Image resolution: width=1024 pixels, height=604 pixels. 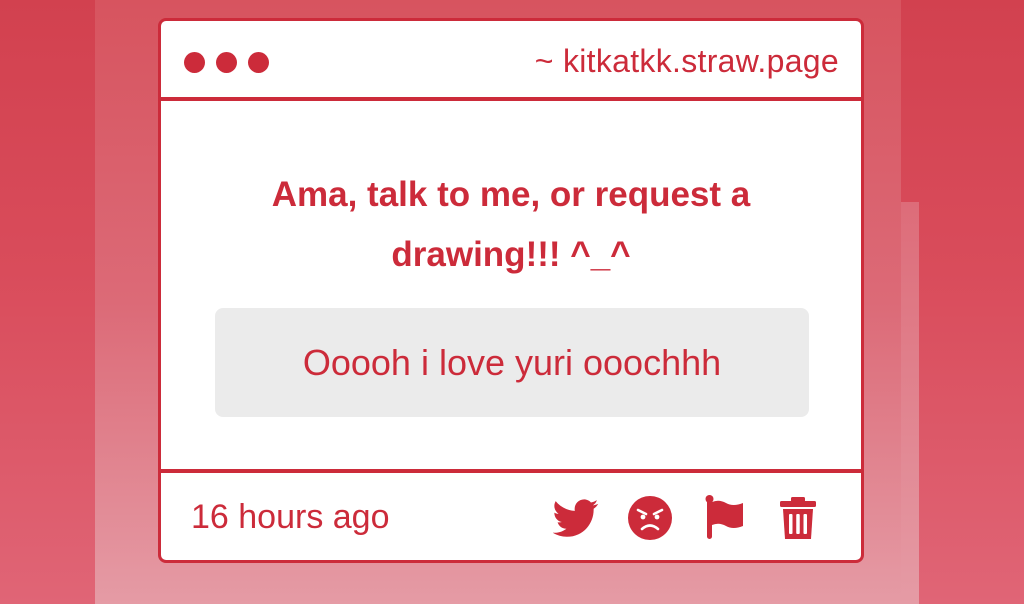 I want to click on flag-icon, so click(x=727, y=518).